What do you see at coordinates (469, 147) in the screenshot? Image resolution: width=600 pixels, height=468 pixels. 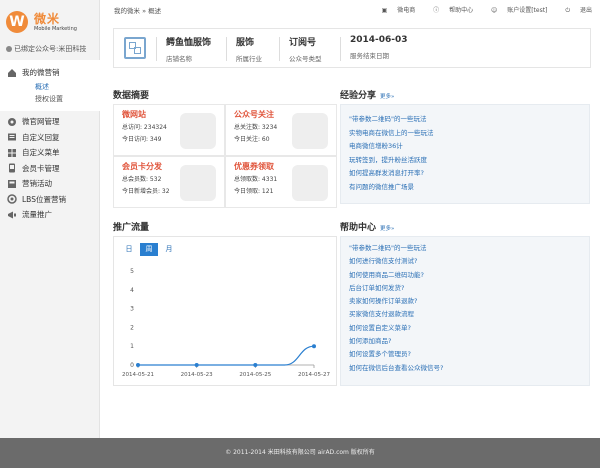 I see `experience-link: 电商微信增粉36计` at bounding box center [469, 147].